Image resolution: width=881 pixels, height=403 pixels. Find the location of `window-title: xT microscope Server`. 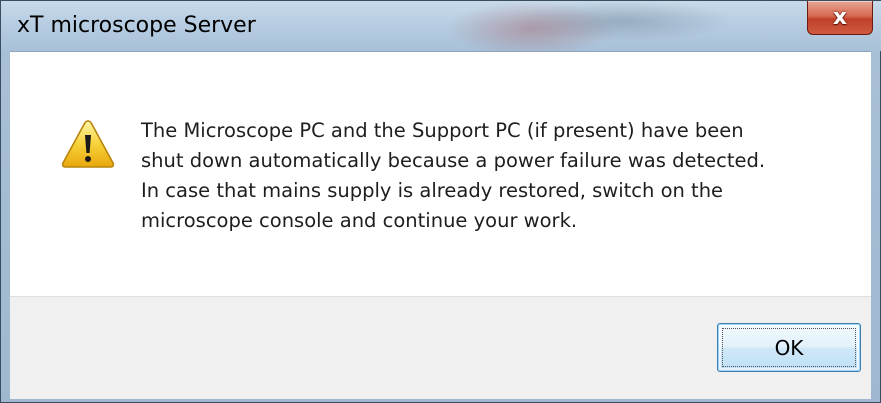

window-title: xT microscope Server is located at coordinates (136, 25).